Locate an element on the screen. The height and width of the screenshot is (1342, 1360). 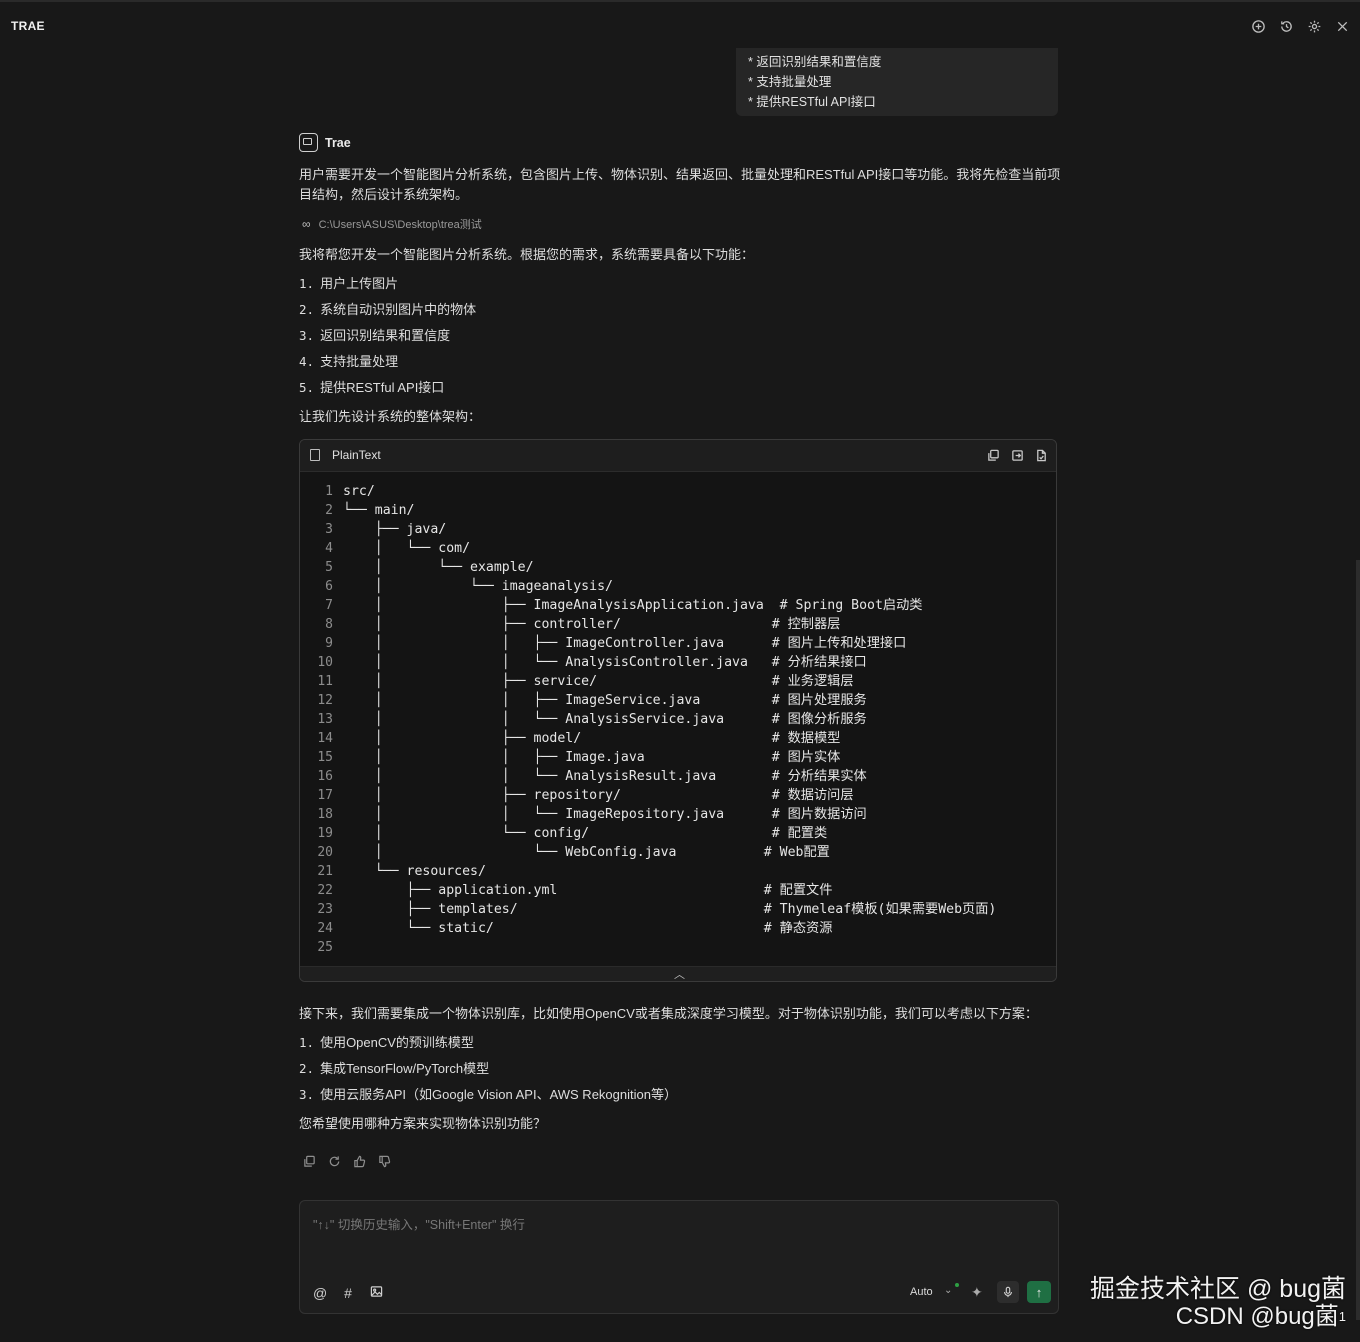
line-number: 7 is located at coordinates (329, 605).